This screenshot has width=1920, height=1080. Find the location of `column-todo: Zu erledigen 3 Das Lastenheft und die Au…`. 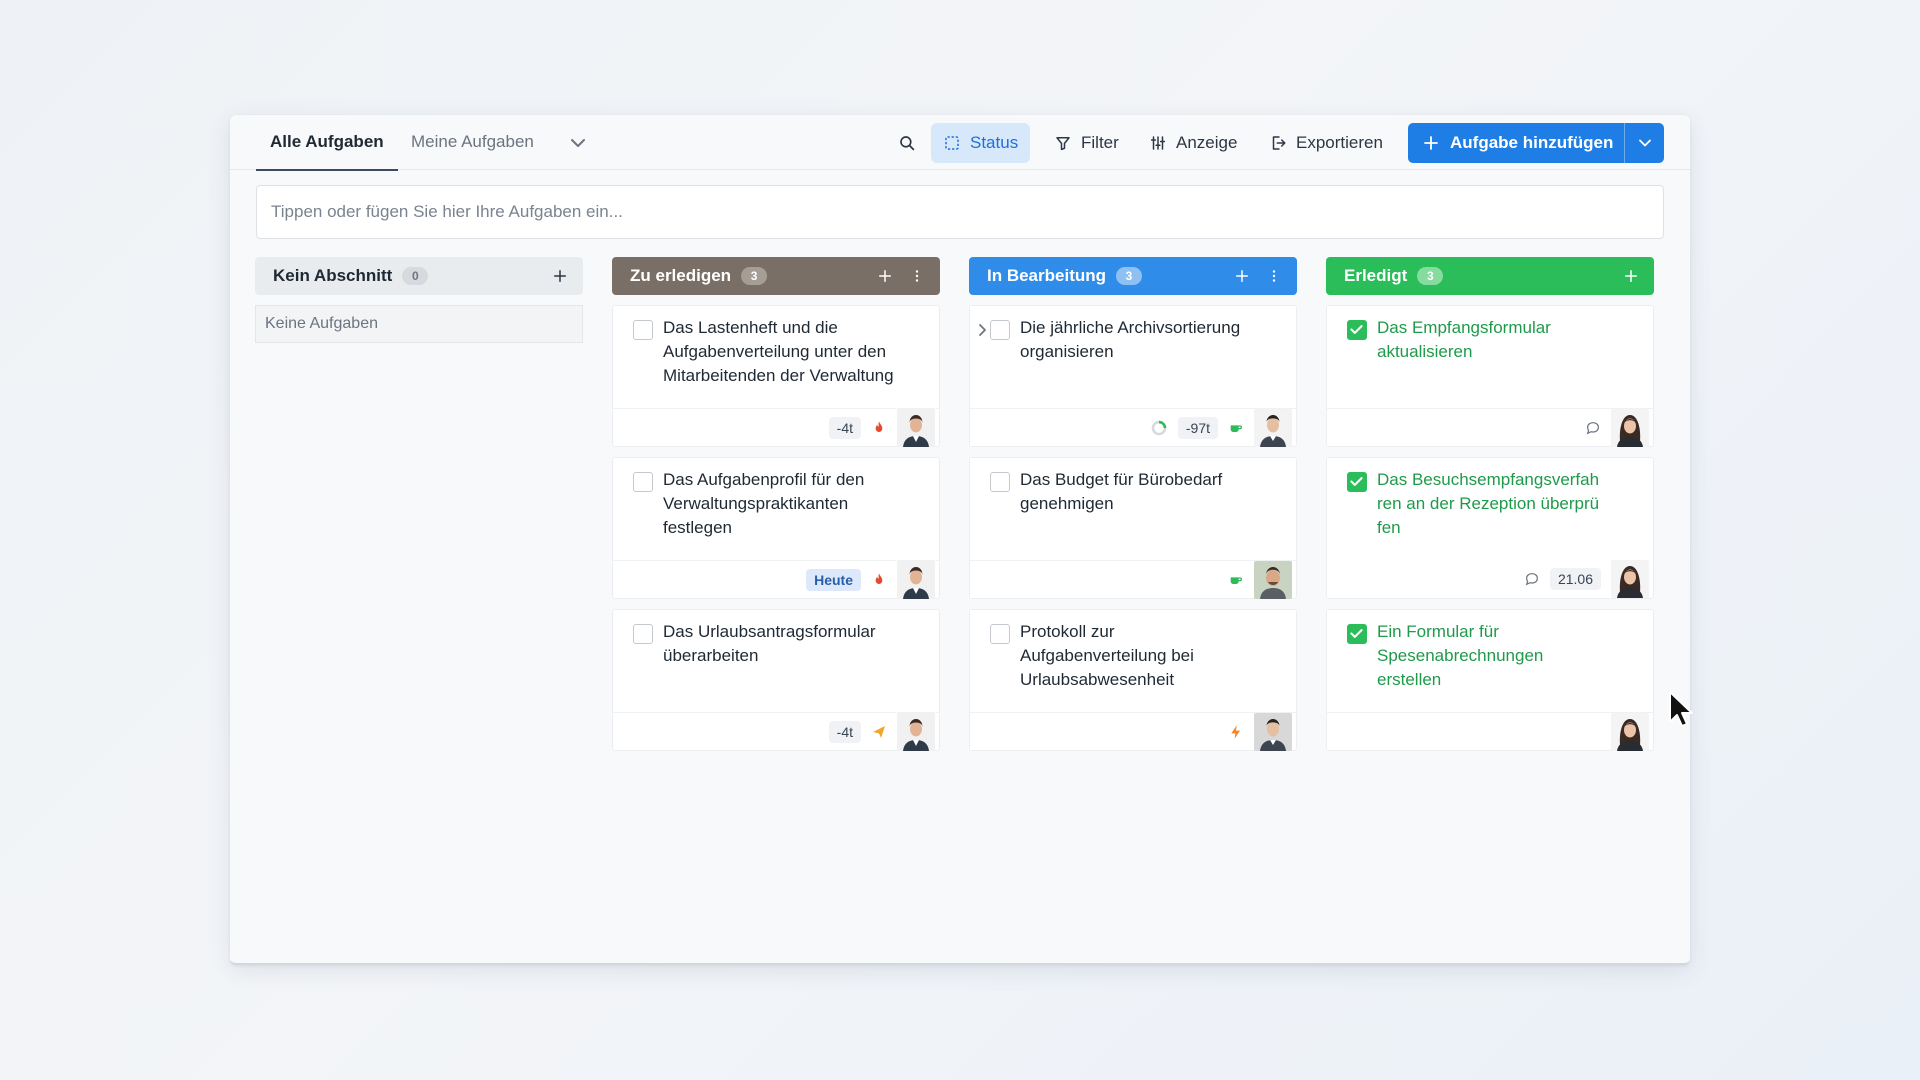

column-todo: Zu erledigen 3 Das Lastenheft und die Au… is located at coordinates (776, 504).